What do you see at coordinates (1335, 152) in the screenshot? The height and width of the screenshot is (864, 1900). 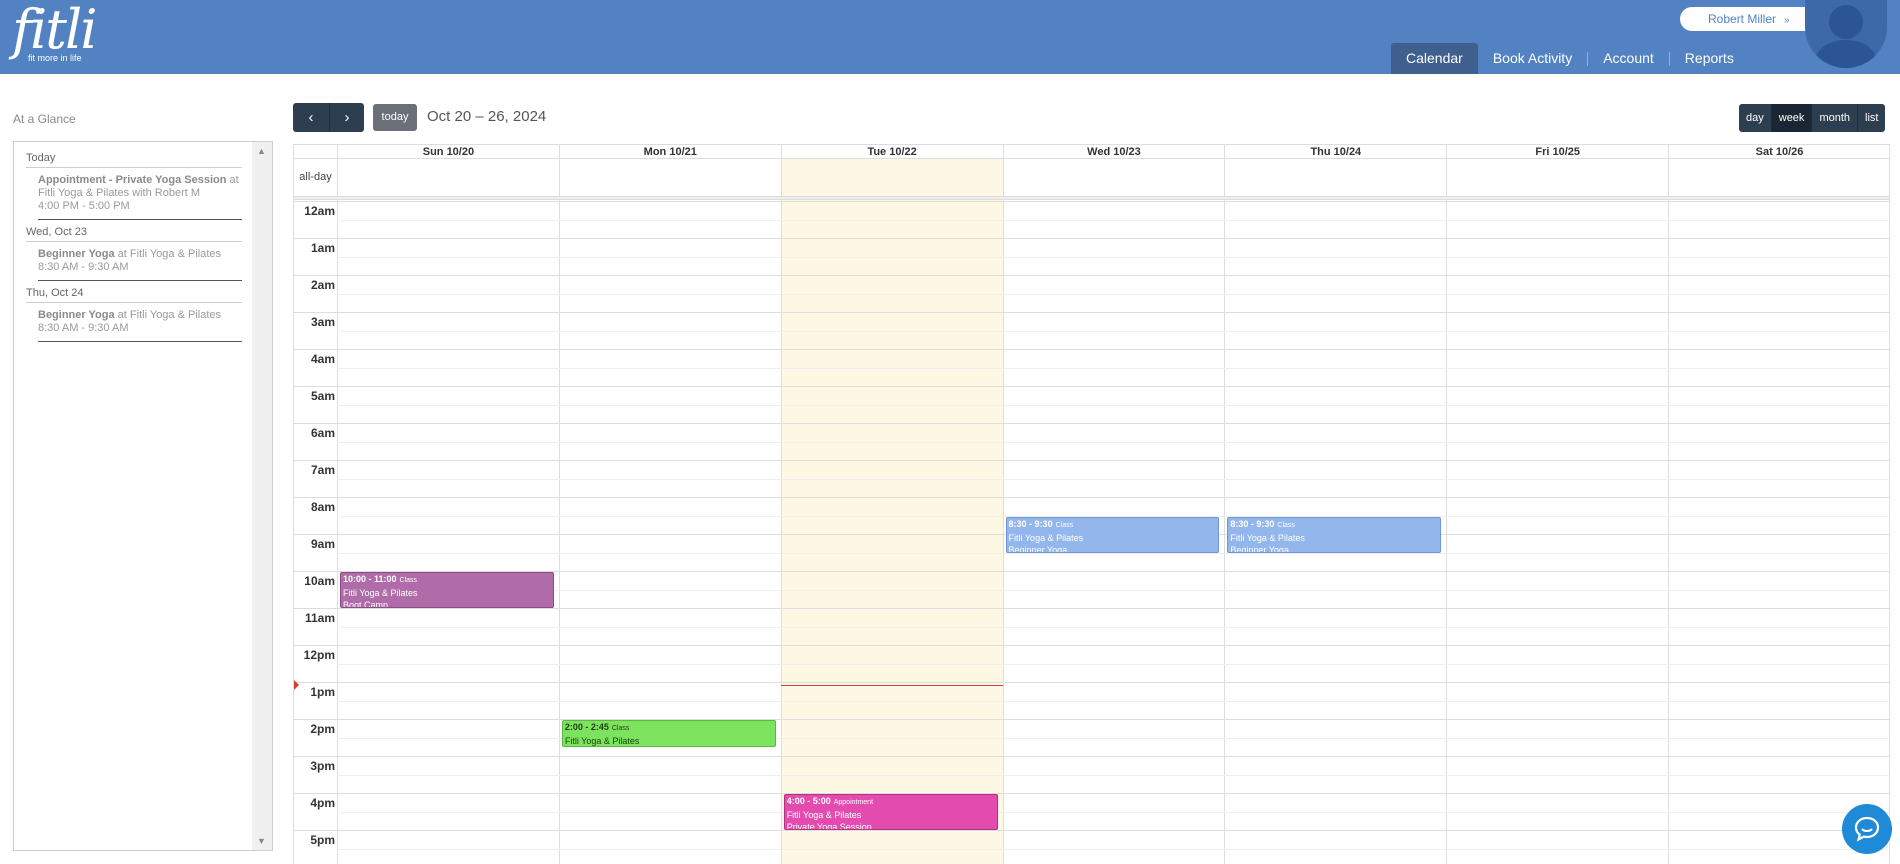 I see `day-header: Thu 10/24` at bounding box center [1335, 152].